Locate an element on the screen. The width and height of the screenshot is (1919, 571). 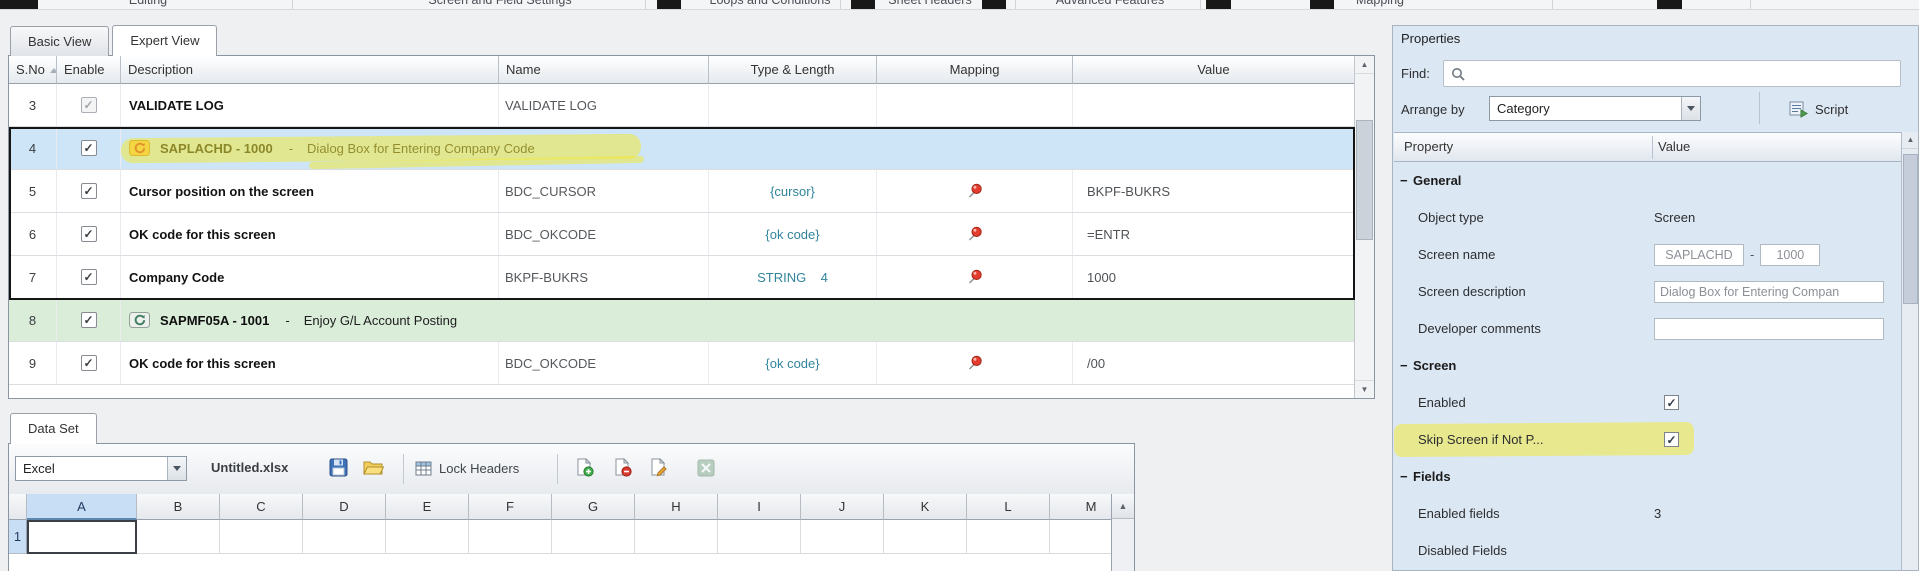
column-header-c: C is located at coordinates (261, 507).